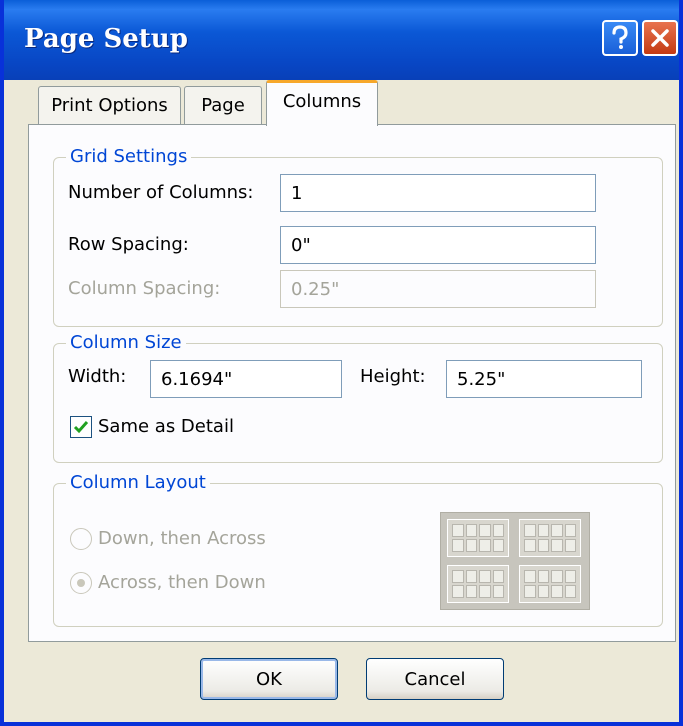  I want to click on column-spacing-input: 0.25", so click(438, 289).